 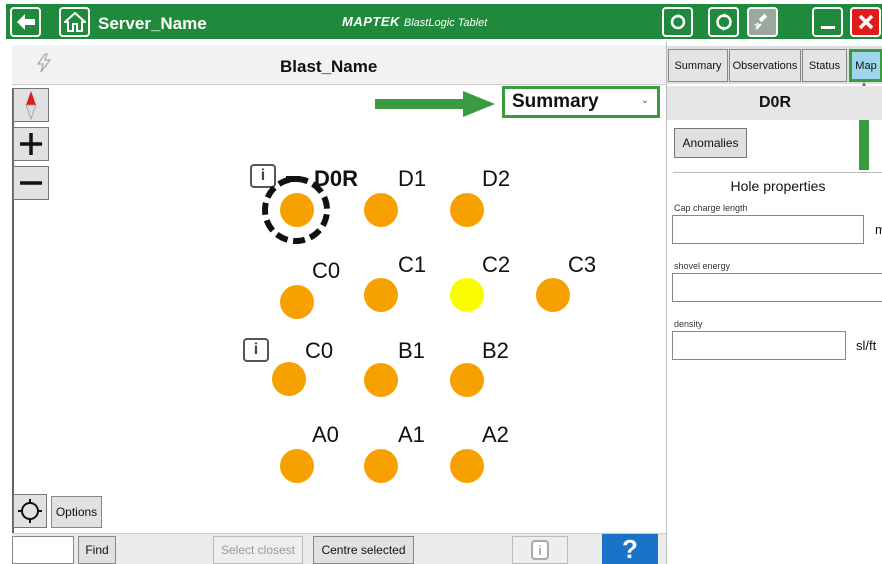 What do you see at coordinates (371, 21) in the screenshot?
I see `brand-main: MAPTEK` at bounding box center [371, 21].